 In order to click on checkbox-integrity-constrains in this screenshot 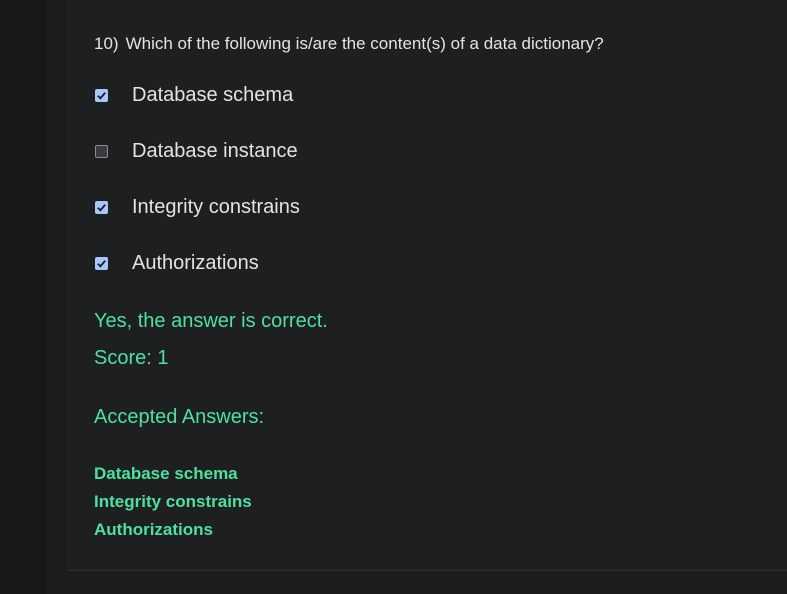, I will do `click(101, 207)`.